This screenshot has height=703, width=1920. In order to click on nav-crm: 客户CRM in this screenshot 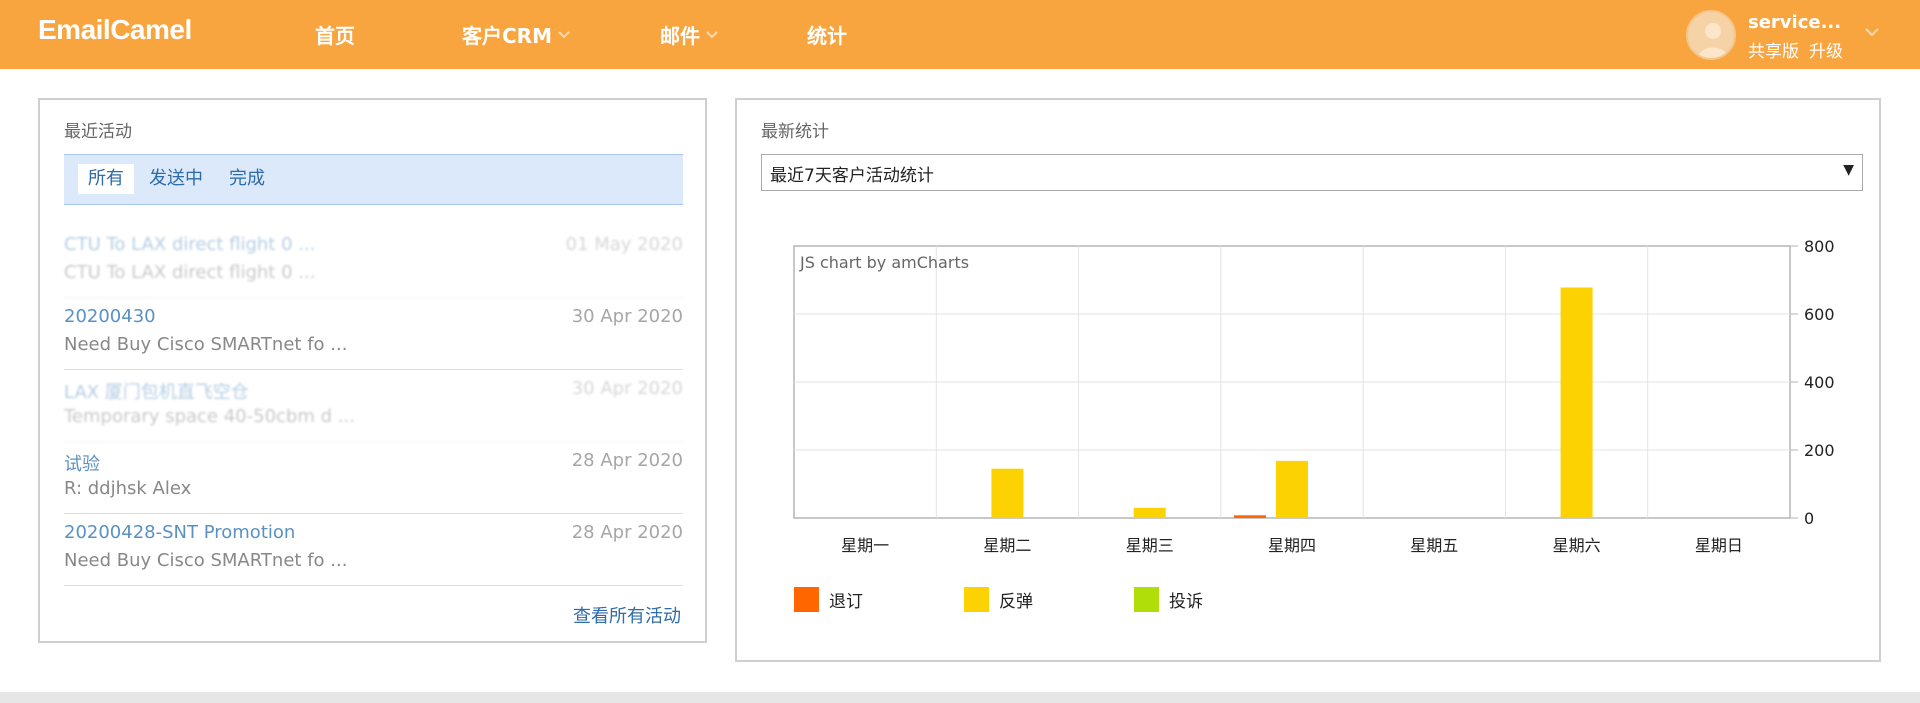, I will do `click(516, 34)`.